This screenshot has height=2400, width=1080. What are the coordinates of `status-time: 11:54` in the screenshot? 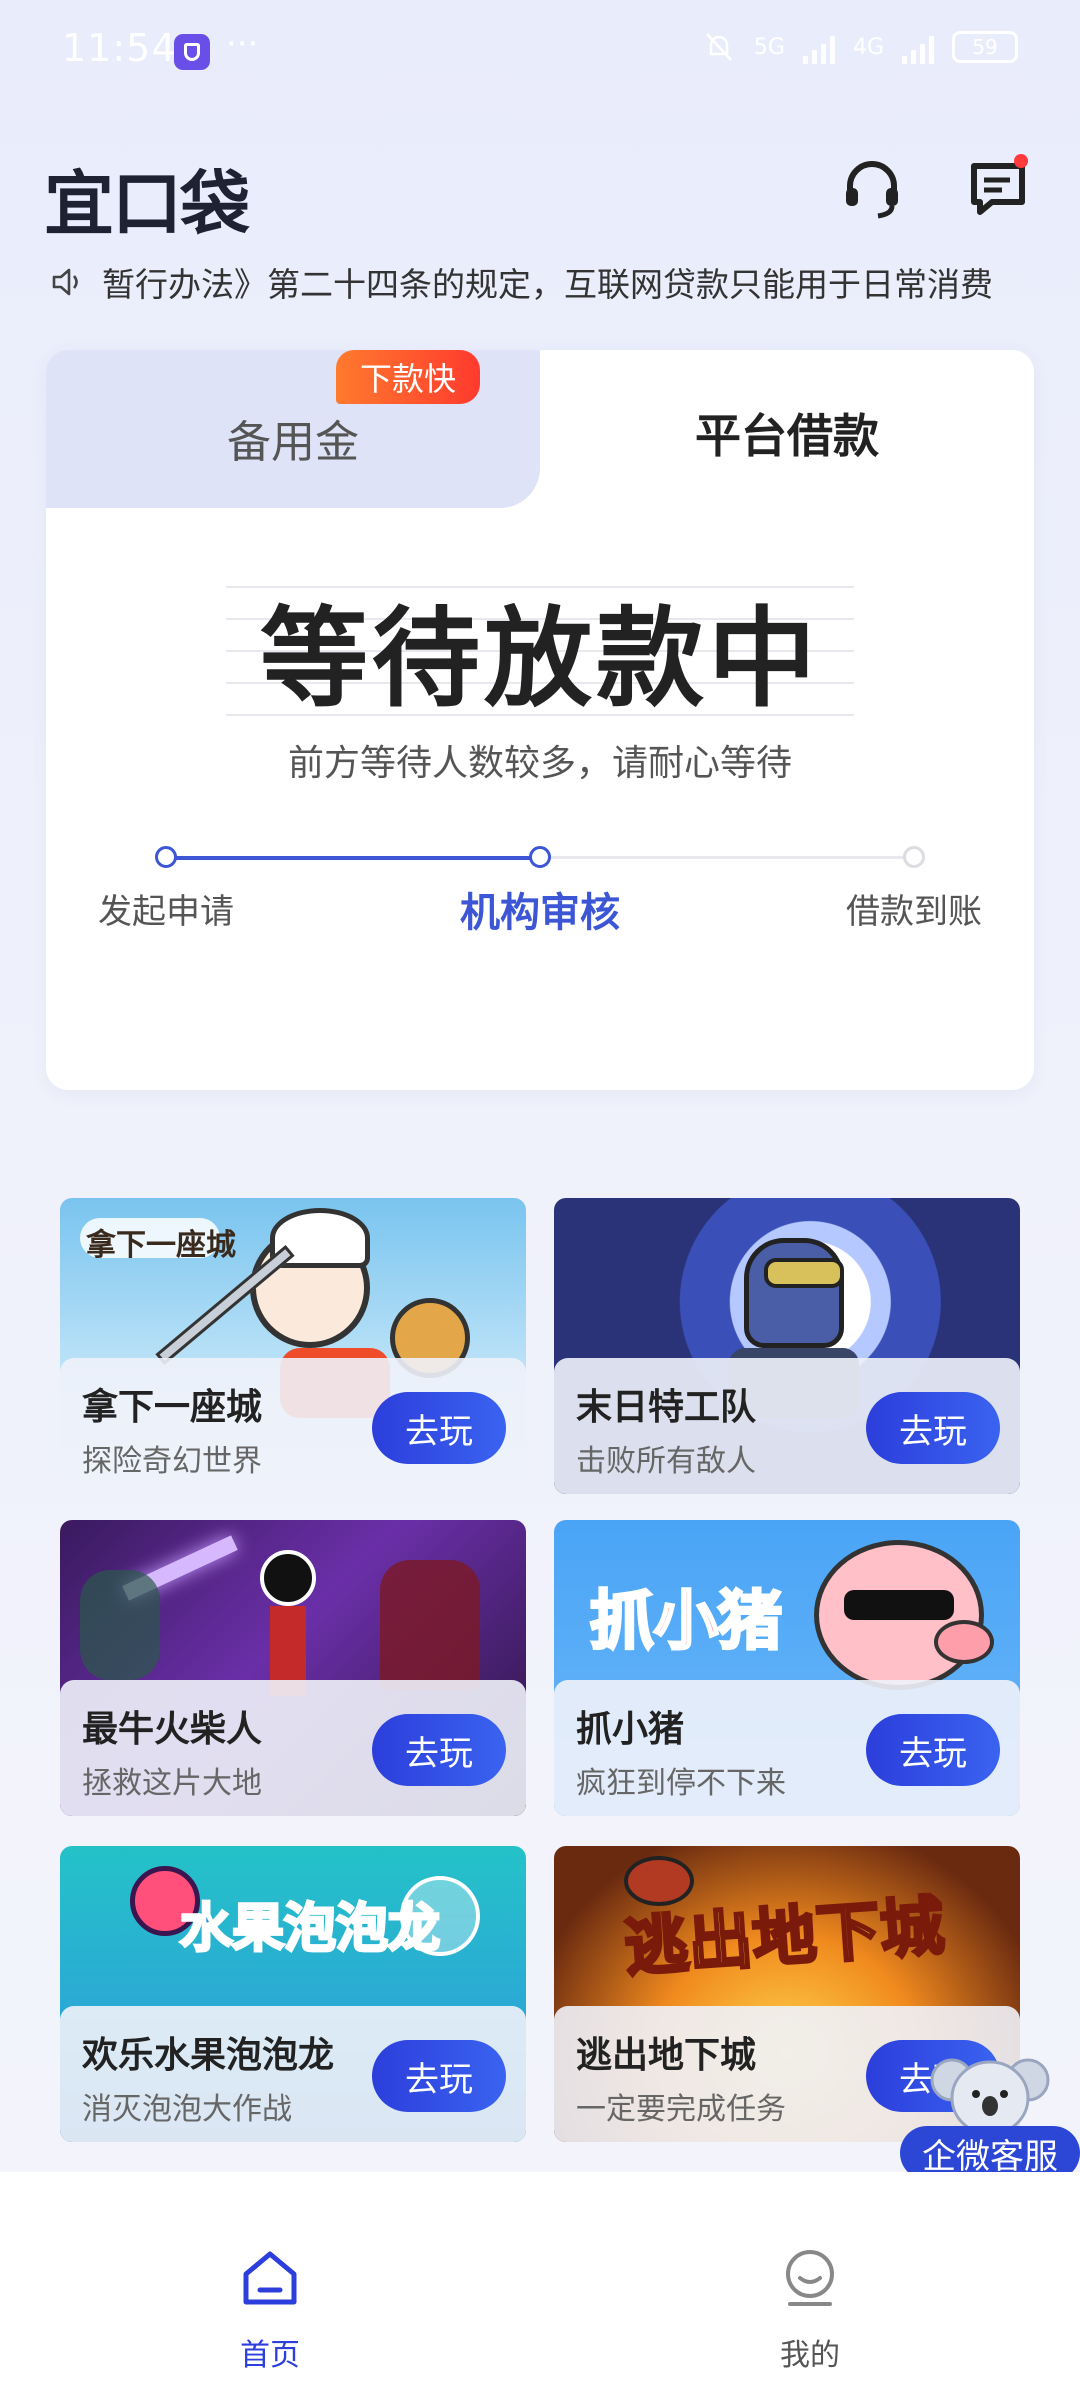 It's located at (119, 48).